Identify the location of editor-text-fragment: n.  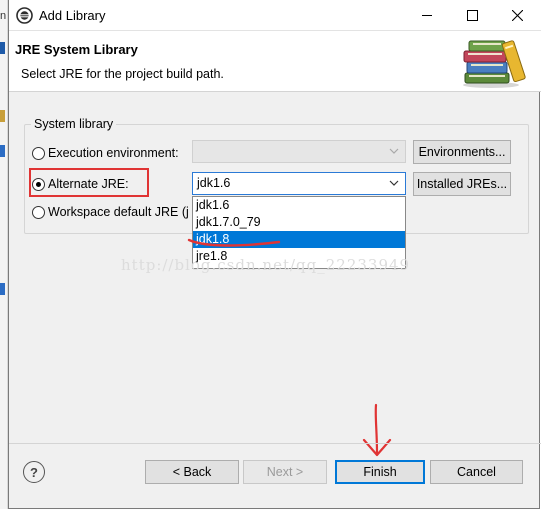
(3, 16).